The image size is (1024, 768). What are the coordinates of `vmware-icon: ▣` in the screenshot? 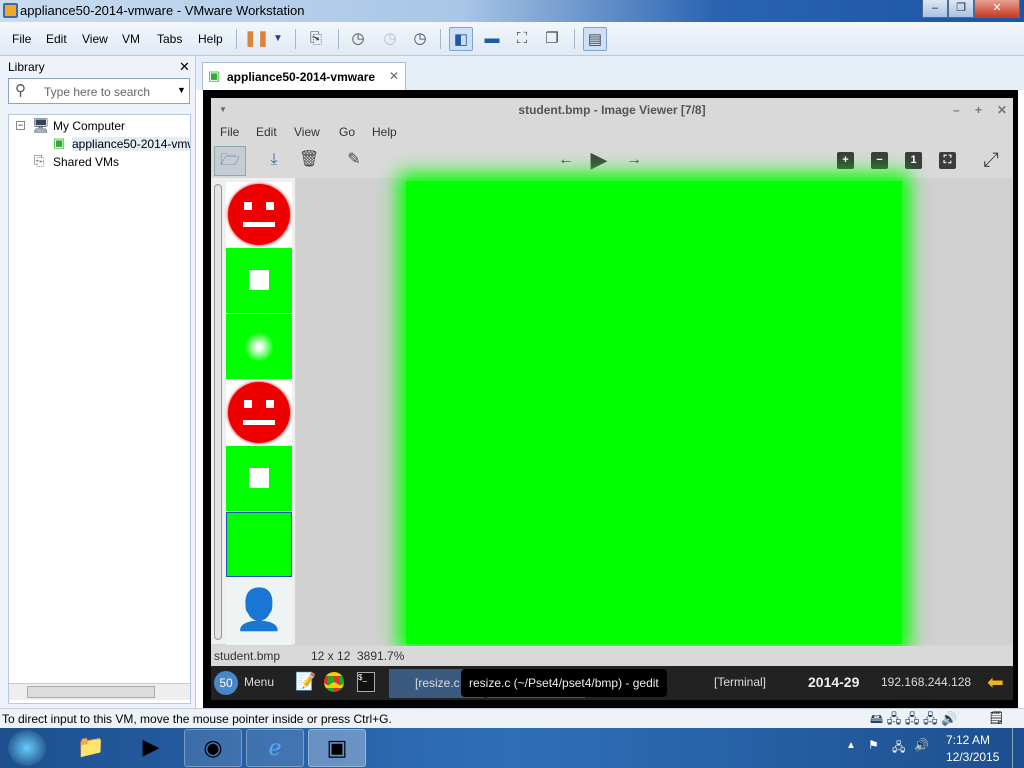 It's located at (337, 748).